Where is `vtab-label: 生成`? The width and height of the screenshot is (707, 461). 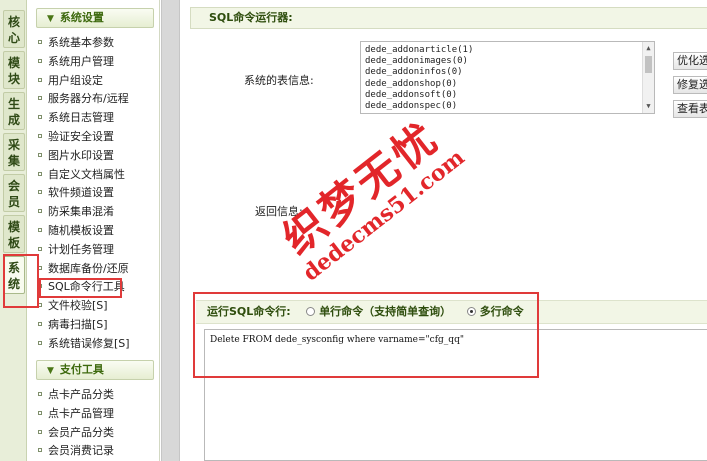 vtab-label: 生成 is located at coordinates (13, 112).